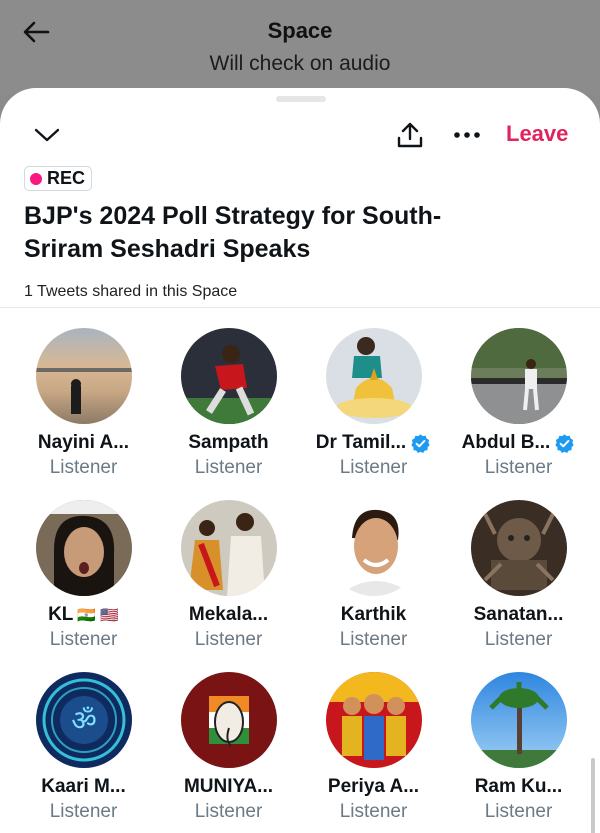  Describe the element at coordinates (98, 615) in the screenshot. I see `flag-emojis: 🇮🇳 🇺🇸` at that location.